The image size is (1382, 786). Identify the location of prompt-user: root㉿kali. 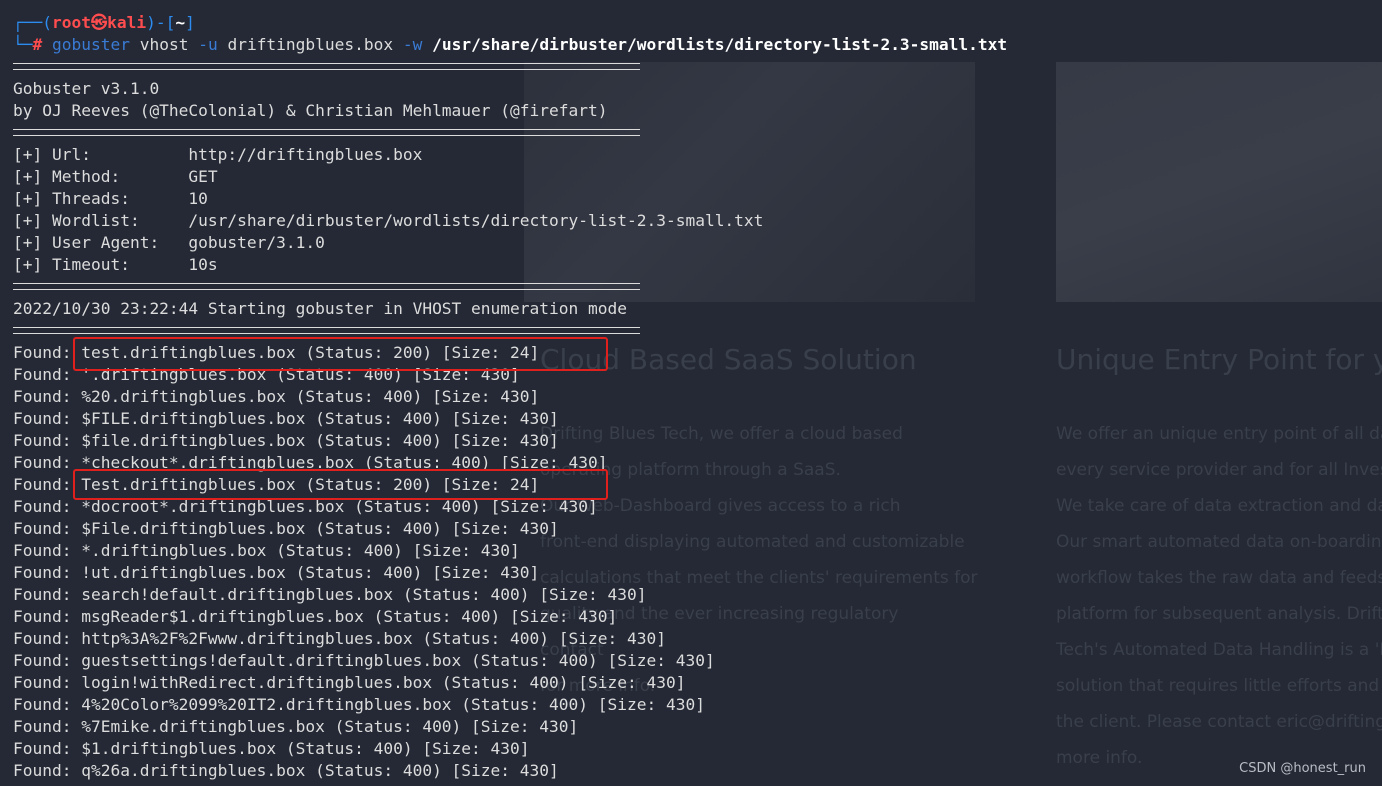
(99, 22).